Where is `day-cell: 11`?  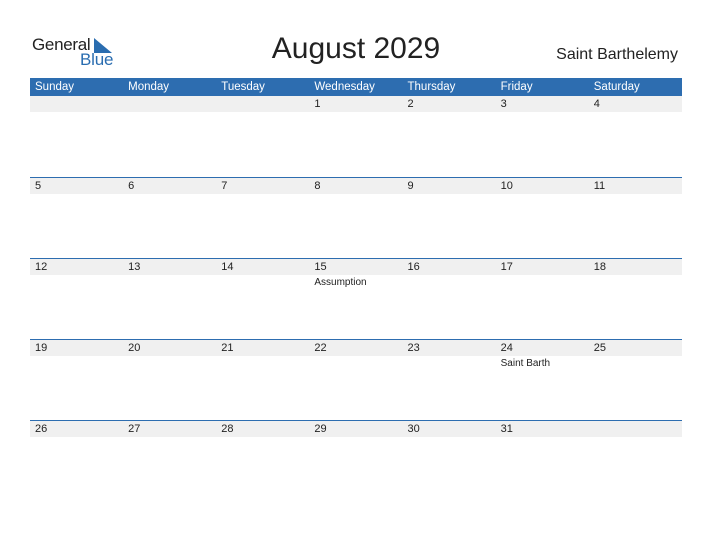
day-cell: 11 is located at coordinates (635, 218).